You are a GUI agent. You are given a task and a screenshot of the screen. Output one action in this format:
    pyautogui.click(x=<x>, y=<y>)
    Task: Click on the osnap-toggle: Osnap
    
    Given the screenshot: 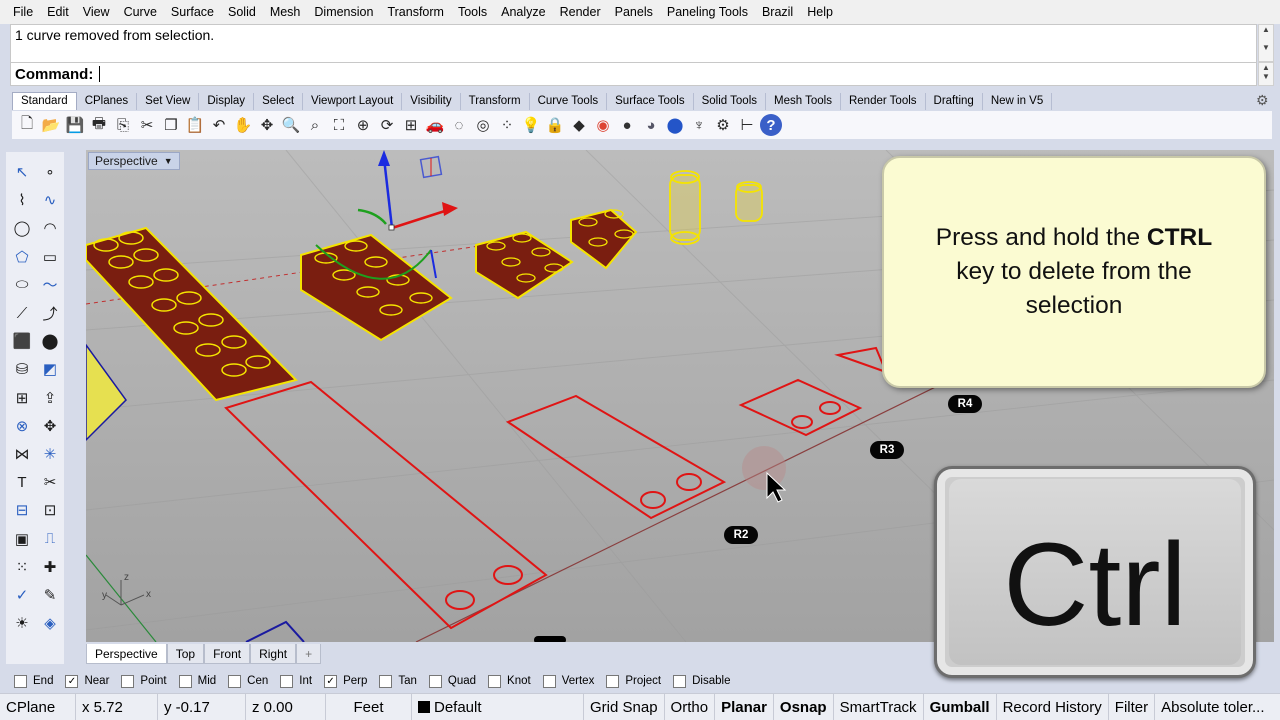 What is the action you would take?
    pyautogui.click(x=804, y=706)
    